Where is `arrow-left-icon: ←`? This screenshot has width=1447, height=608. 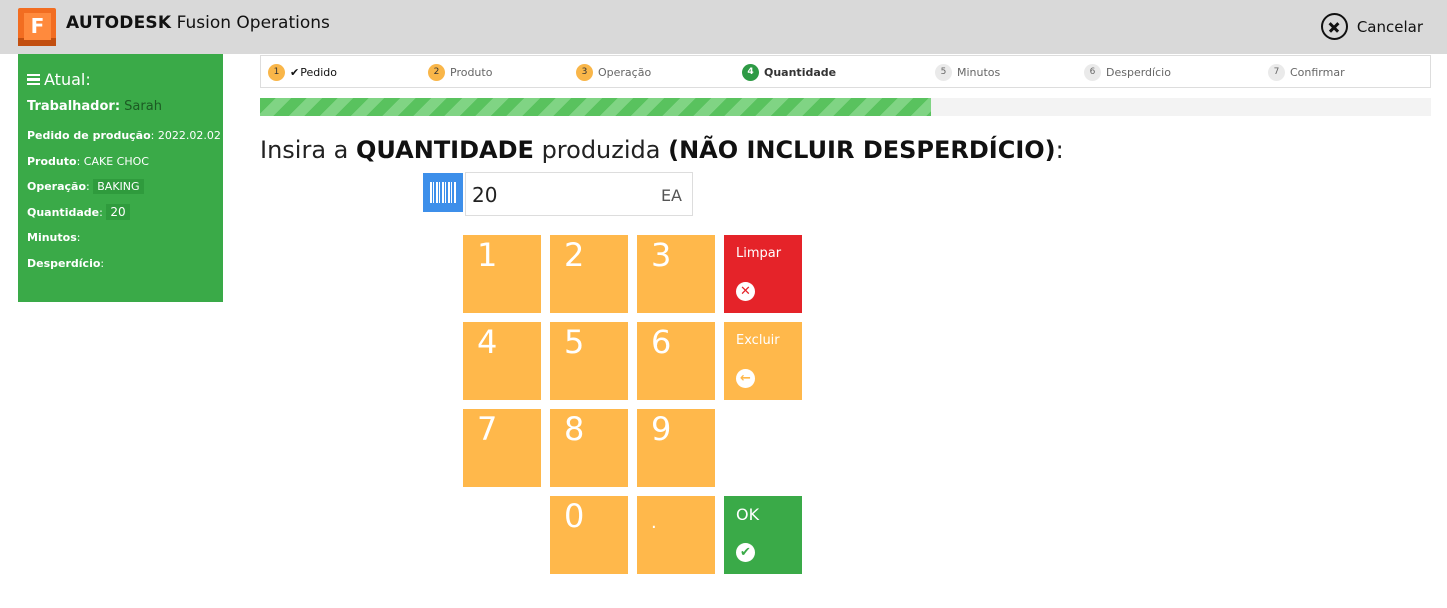
arrow-left-icon: ← is located at coordinates (745, 378).